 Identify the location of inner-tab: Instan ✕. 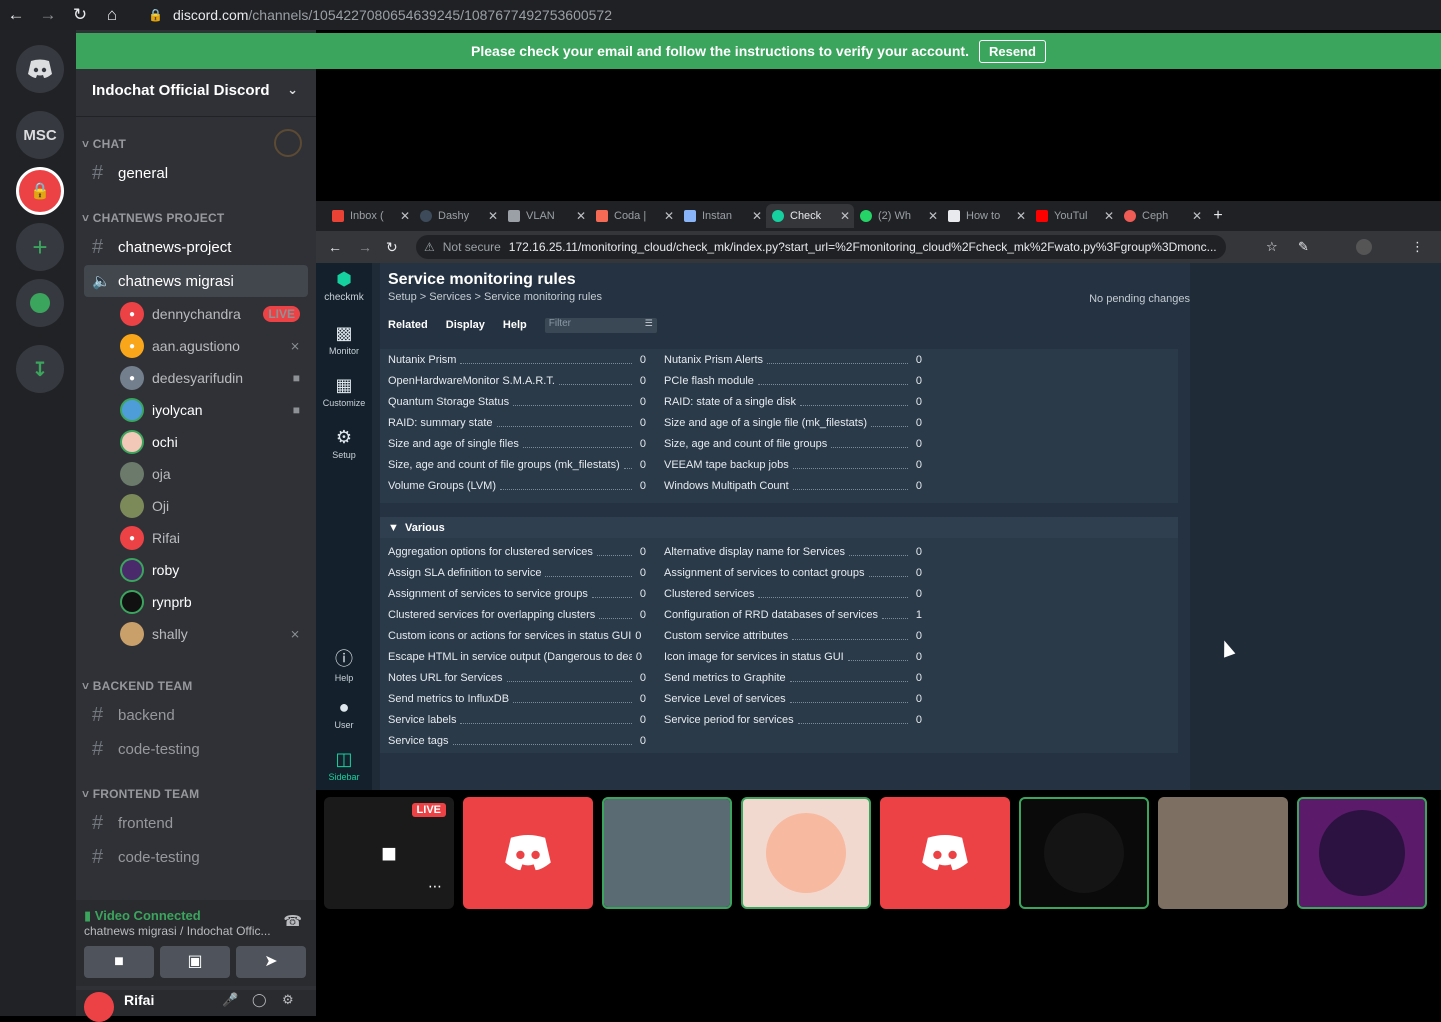
(722, 216).